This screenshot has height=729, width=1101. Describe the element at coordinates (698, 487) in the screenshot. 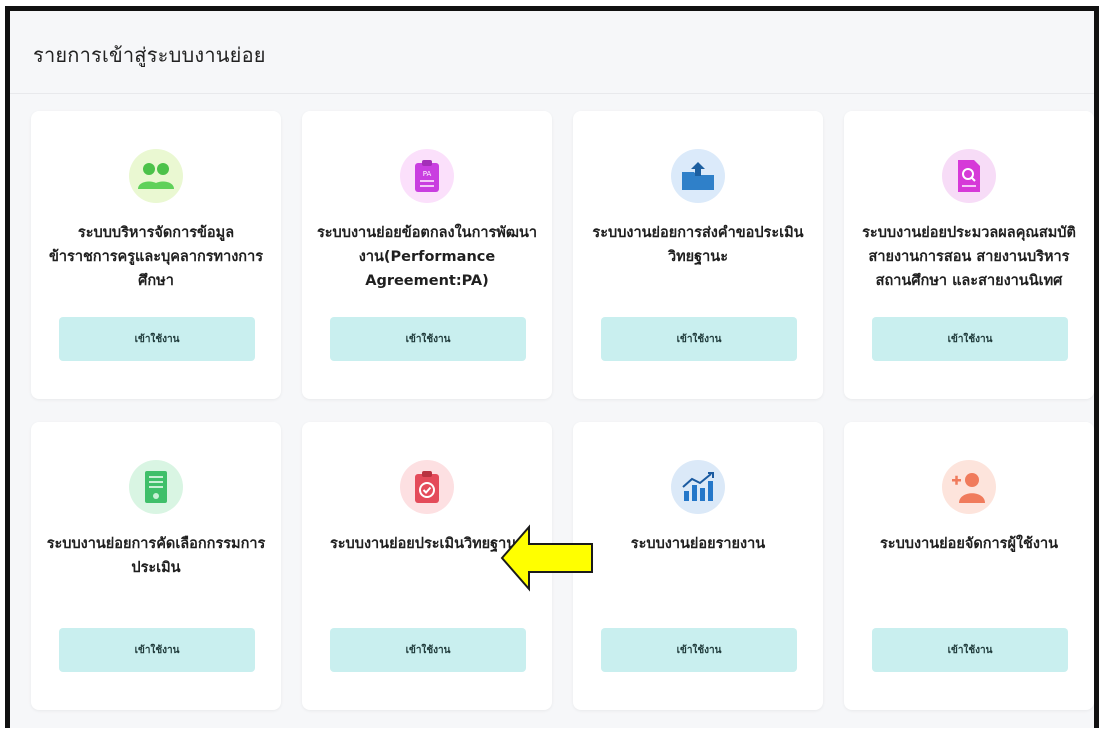

I see `bar-chart-icon` at that location.